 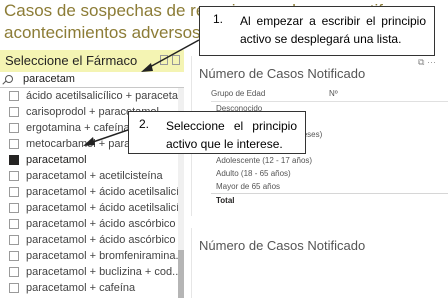 What do you see at coordinates (92, 80) in the screenshot?
I see `slicer-search: paracetam` at bounding box center [92, 80].